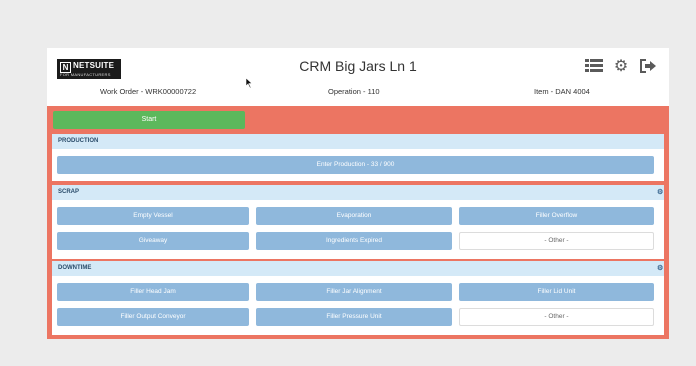  What do you see at coordinates (354, 216) in the screenshot?
I see `scrap-button: Evaporation` at bounding box center [354, 216].